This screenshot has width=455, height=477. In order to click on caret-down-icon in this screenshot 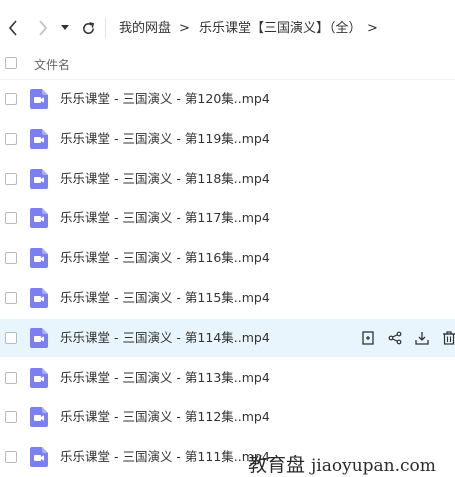, I will do `click(65, 27)`.